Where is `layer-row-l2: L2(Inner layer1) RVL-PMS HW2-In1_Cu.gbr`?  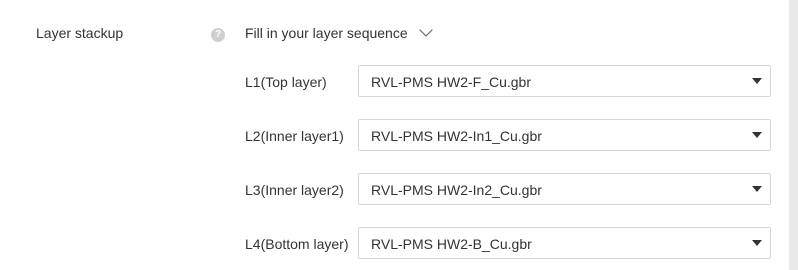
layer-row-l2: L2(Inner layer1) RVL-PMS HW2-In1_Cu.gbr is located at coordinates (509, 136).